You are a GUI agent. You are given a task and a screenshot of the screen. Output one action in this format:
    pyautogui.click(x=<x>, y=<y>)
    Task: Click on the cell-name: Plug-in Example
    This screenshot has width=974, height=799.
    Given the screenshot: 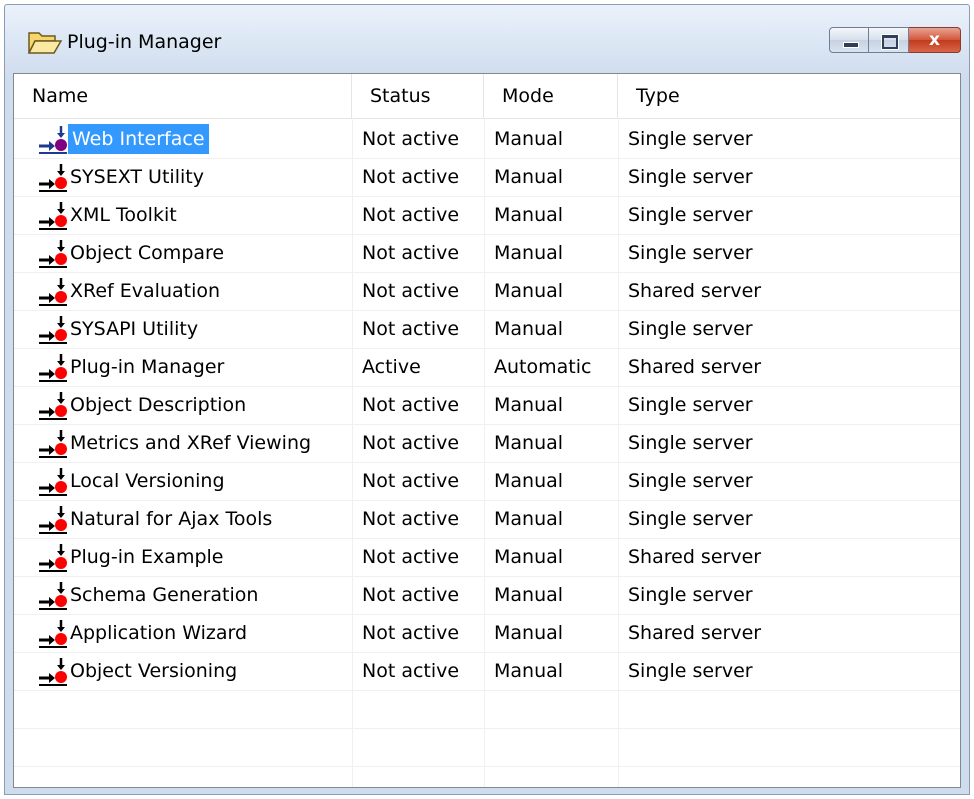 What is the action you would take?
    pyautogui.click(x=183, y=557)
    